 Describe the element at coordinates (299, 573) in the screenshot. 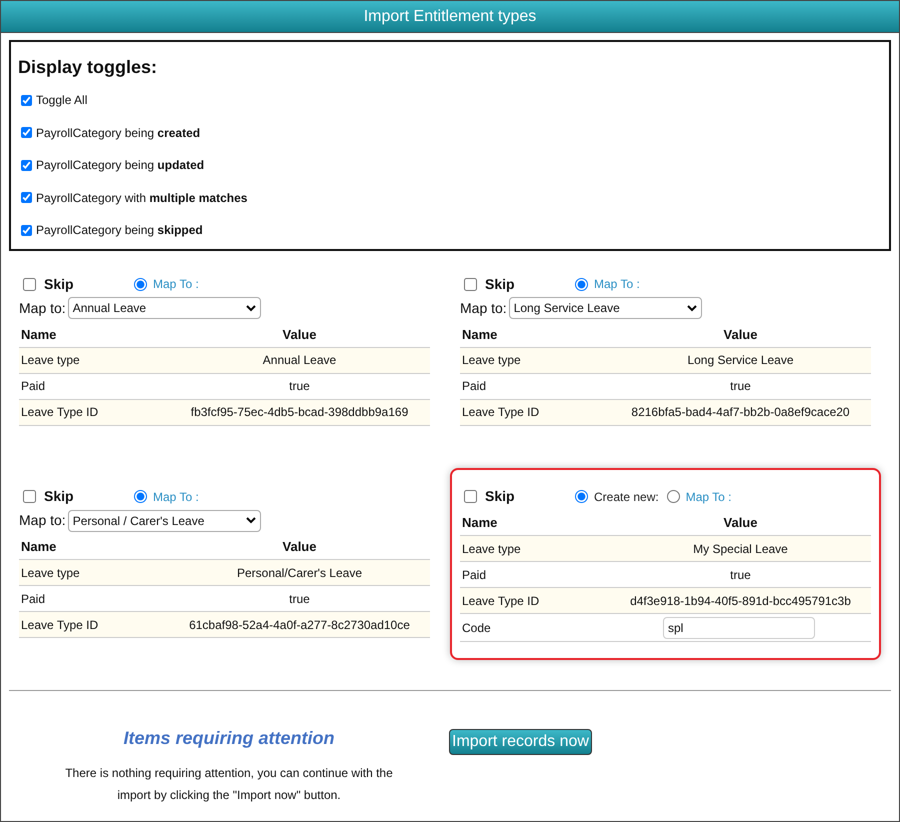

I see `table-cell: Personal/Carer's Leave` at that location.